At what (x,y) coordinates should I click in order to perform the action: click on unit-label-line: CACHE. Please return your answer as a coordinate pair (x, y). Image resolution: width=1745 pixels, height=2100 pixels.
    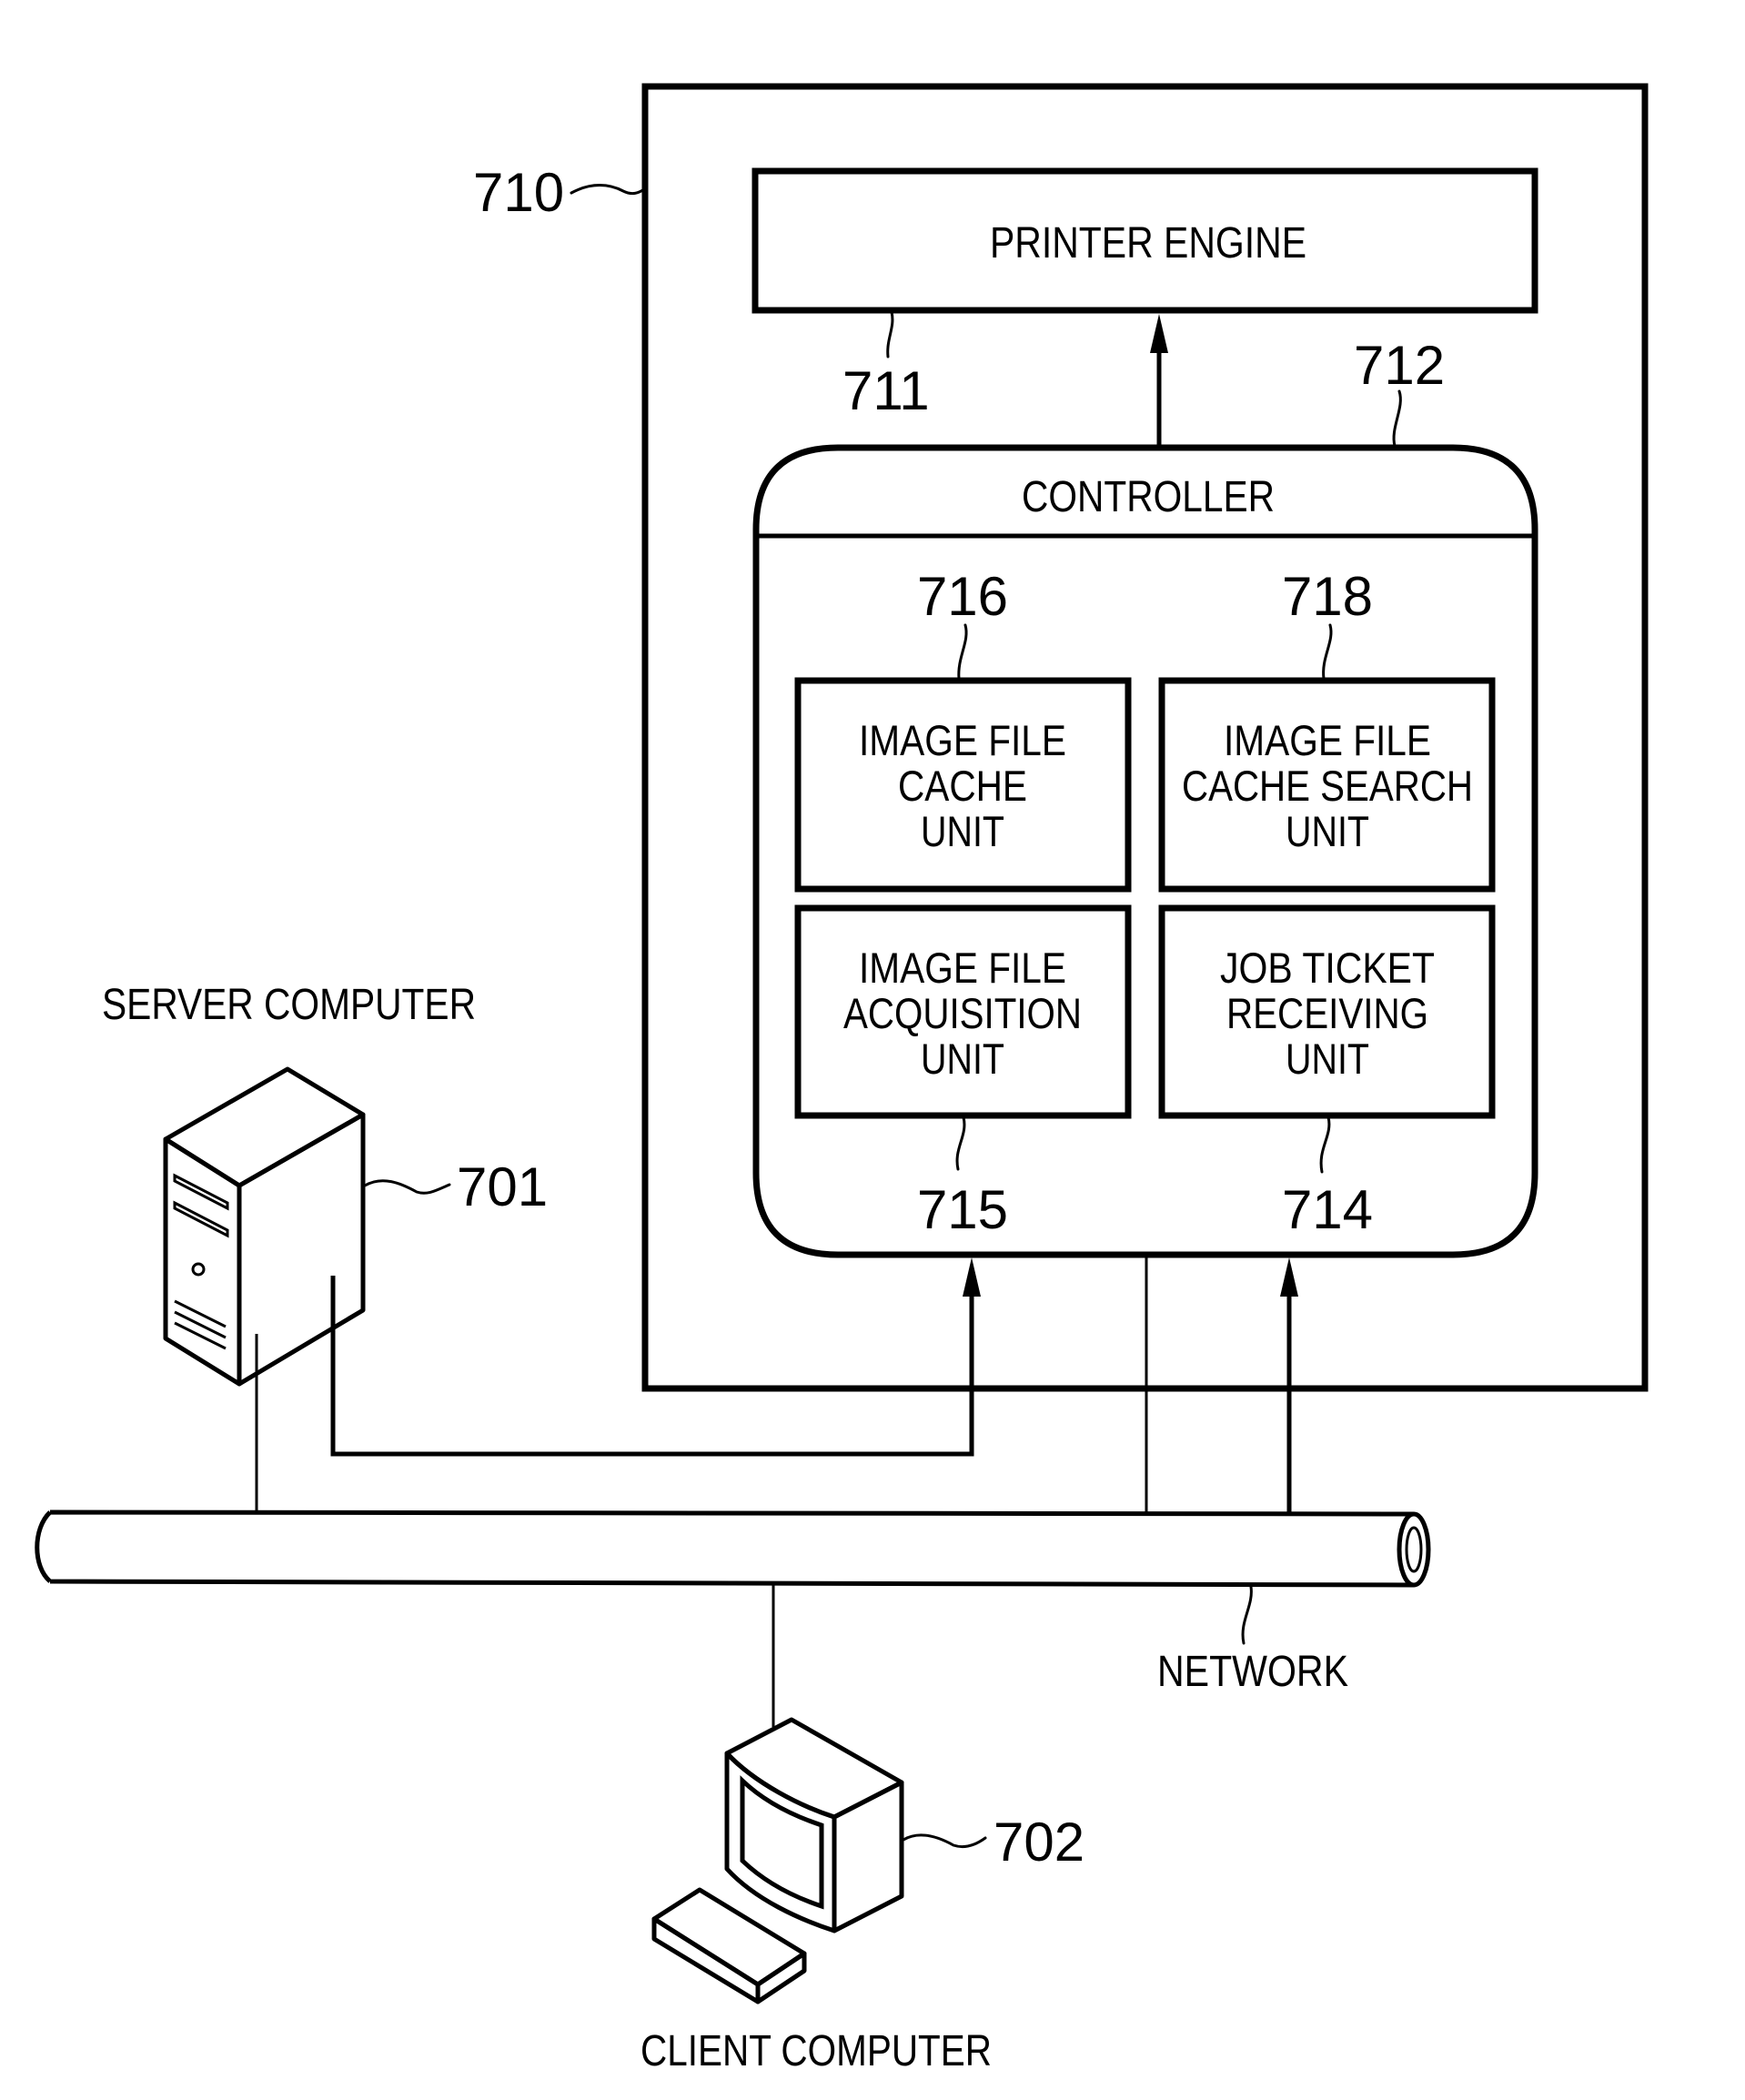
    Looking at the image, I should click on (963, 786).